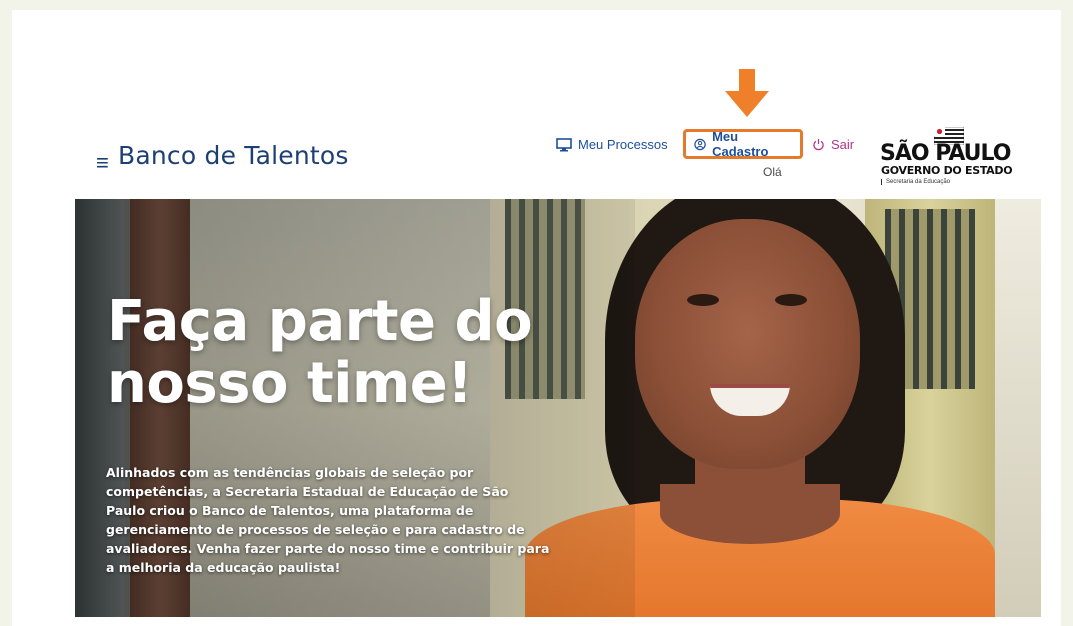 This screenshot has width=1073, height=626. Describe the element at coordinates (747, 93) in the screenshot. I see `arrow-down-icon` at that location.